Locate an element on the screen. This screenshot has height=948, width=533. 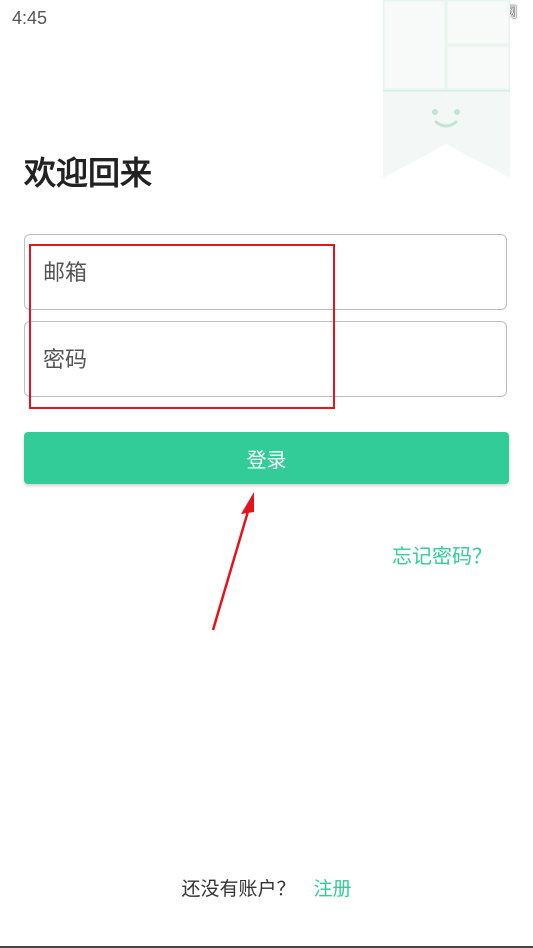
login-button: 登录 is located at coordinates (266, 458).